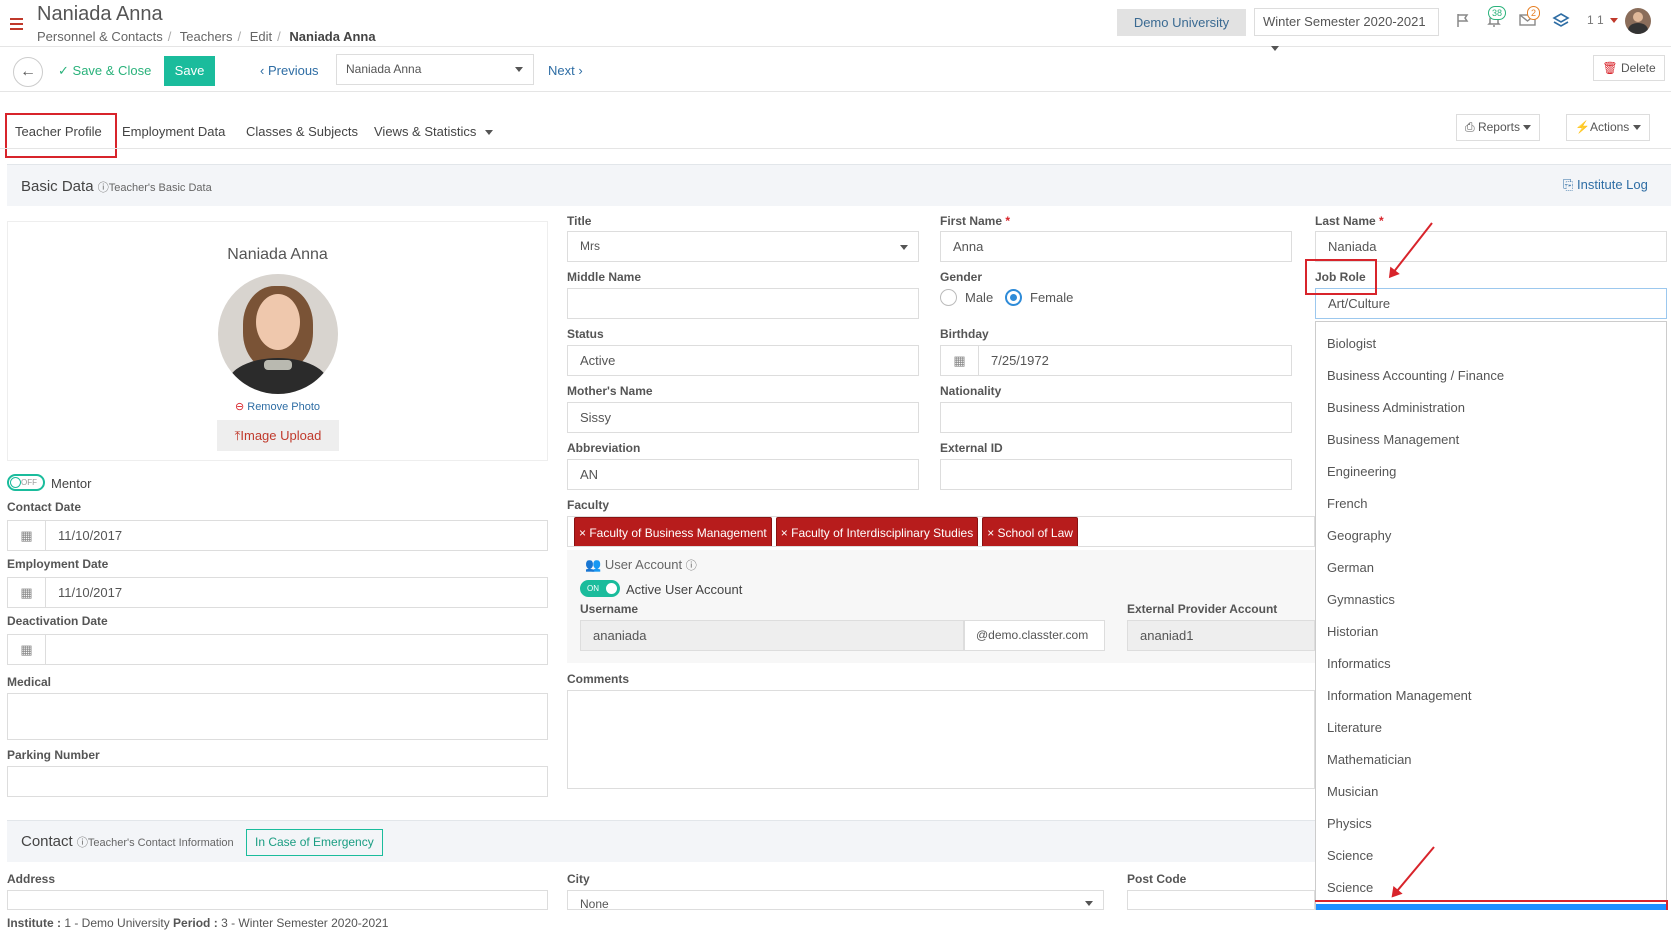  Describe the element at coordinates (384, 69) in the screenshot. I see `record-select-value: Naniada Anna` at that location.